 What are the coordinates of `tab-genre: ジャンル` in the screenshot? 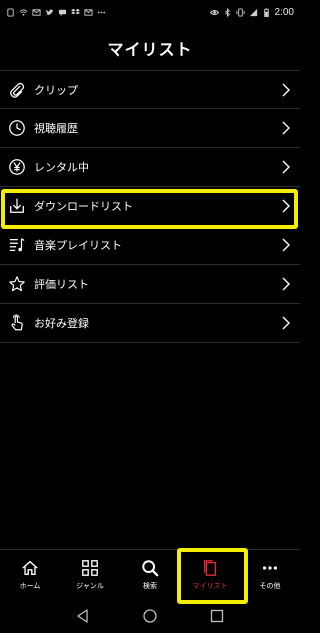 It's located at (90, 575).